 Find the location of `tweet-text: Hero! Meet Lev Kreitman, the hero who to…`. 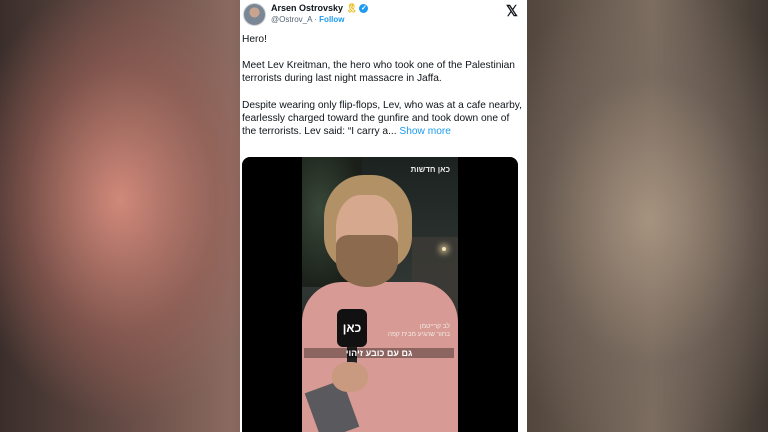

tweet-text: Hero! Meet Lev Kreitman, the hero who to… is located at coordinates (383, 92).